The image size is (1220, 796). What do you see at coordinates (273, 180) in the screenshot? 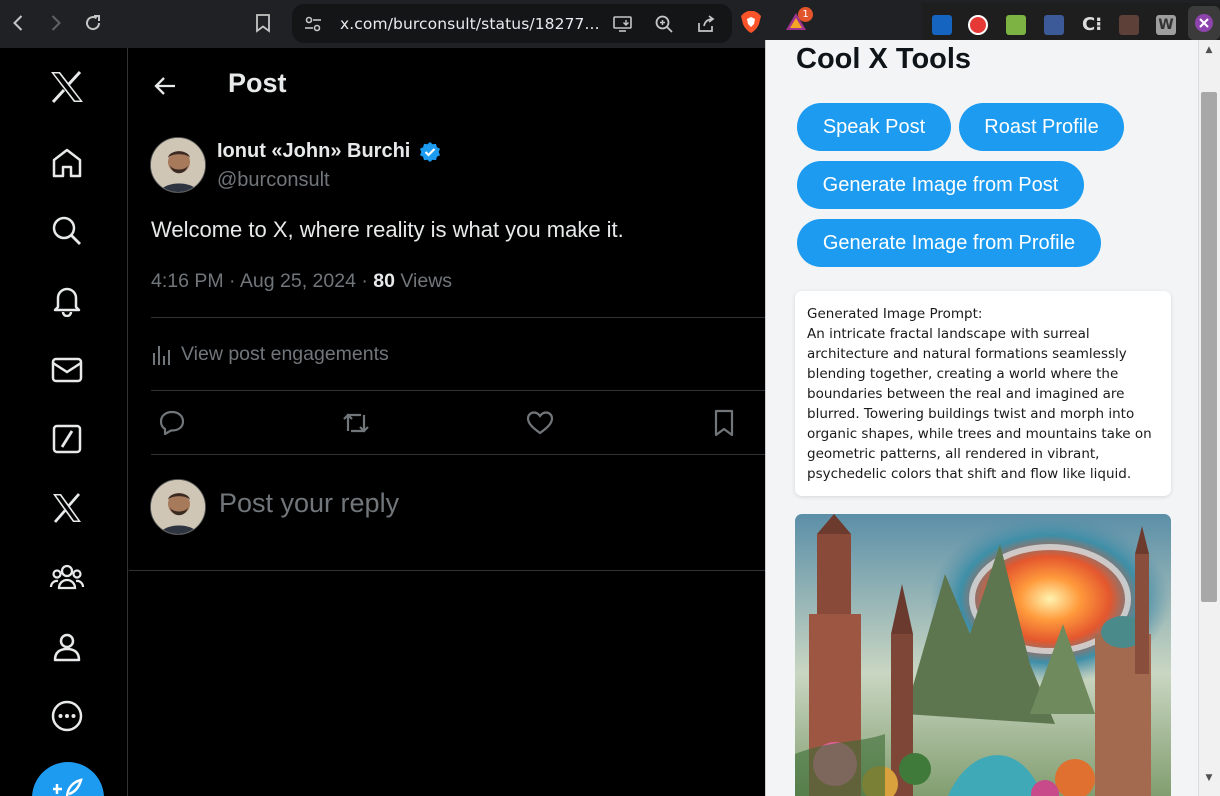
I see `author-handle: @burconsult` at bounding box center [273, 180].